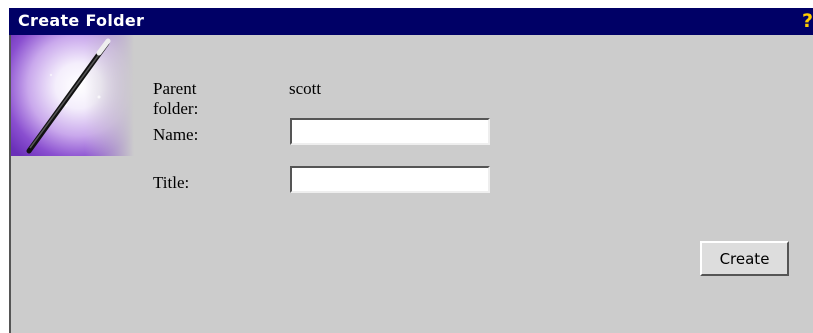 This screenshot has width=813, height=333. Describe the element at coordinates (176, 98) in the screenshot. I see `parent-folder-label: Parent folder:` at that location.